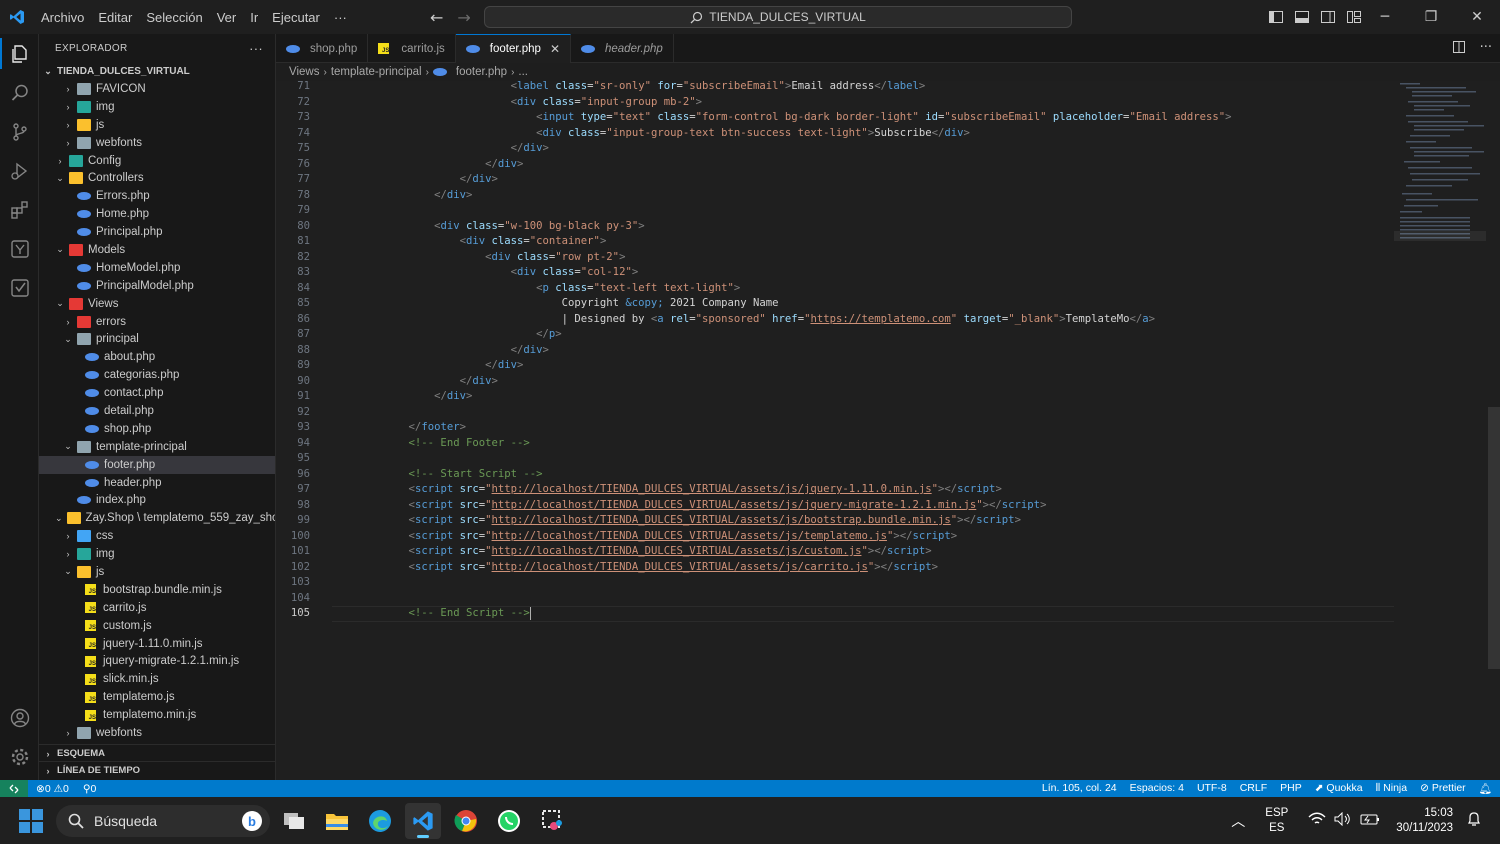 The image size is (1500, 844). What do you see at coordinates (380, 821) in the screenshot?
I see `edge-browser-icon` at bounding box center [380, 821].